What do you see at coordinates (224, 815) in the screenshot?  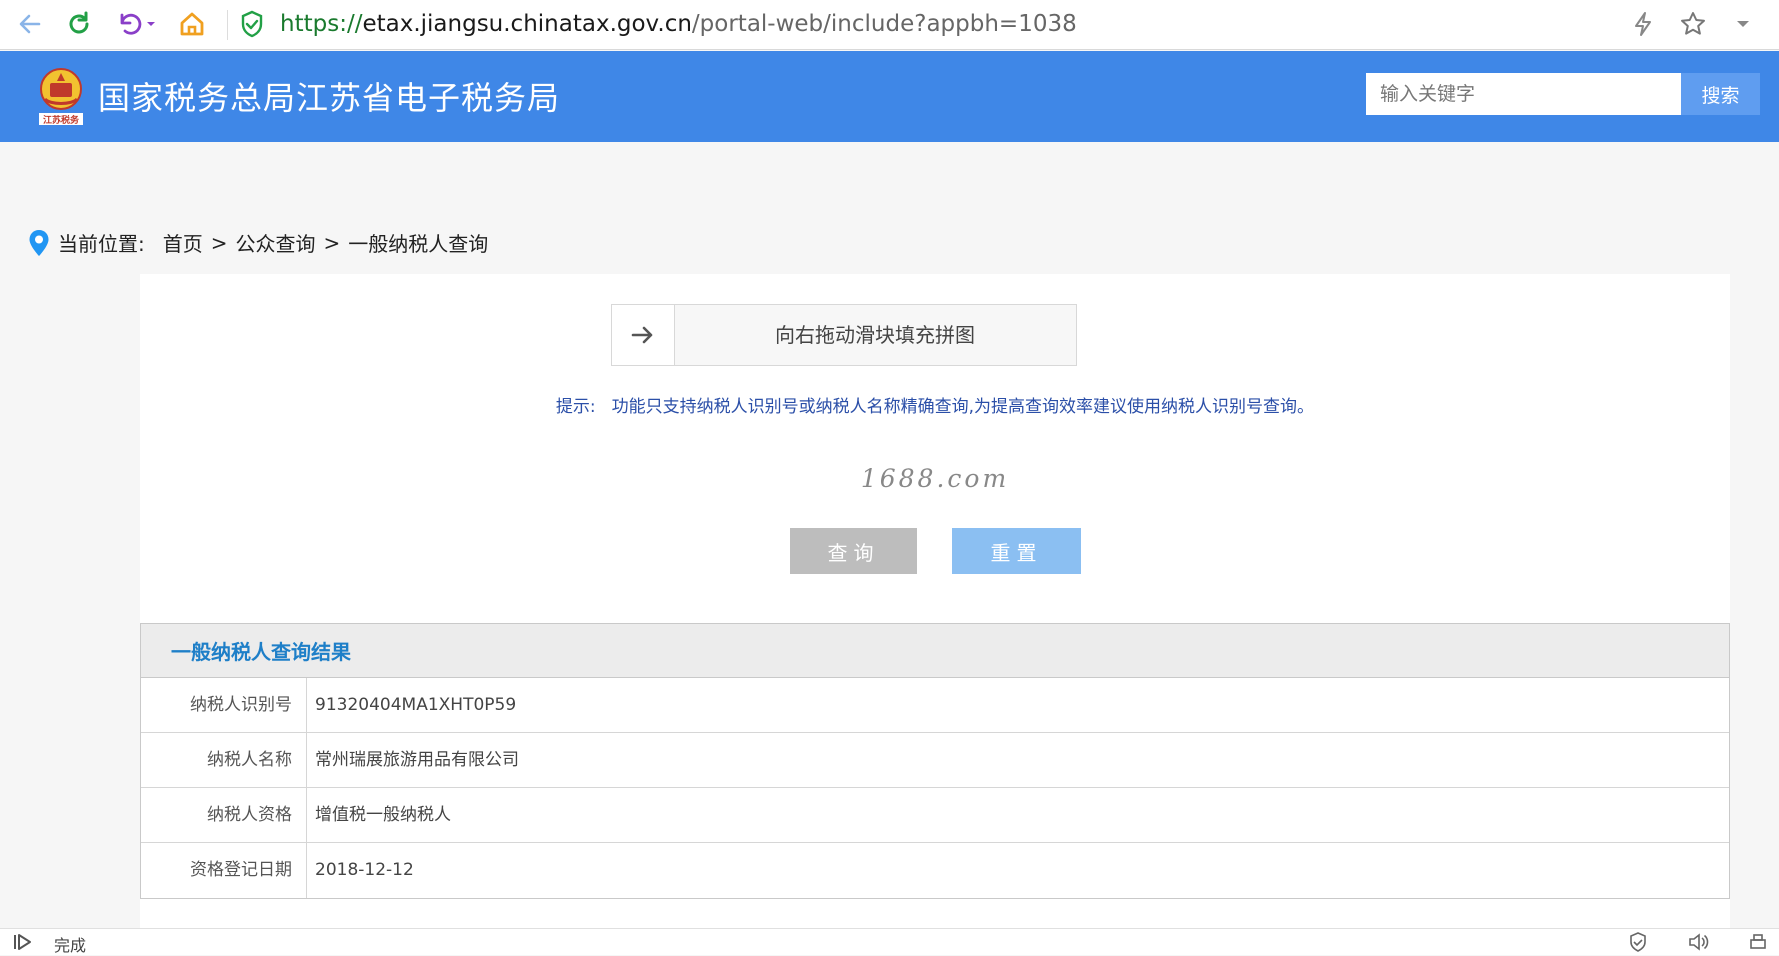 I see `row-label: 纳税人资格` at bounding box center [224, 815].